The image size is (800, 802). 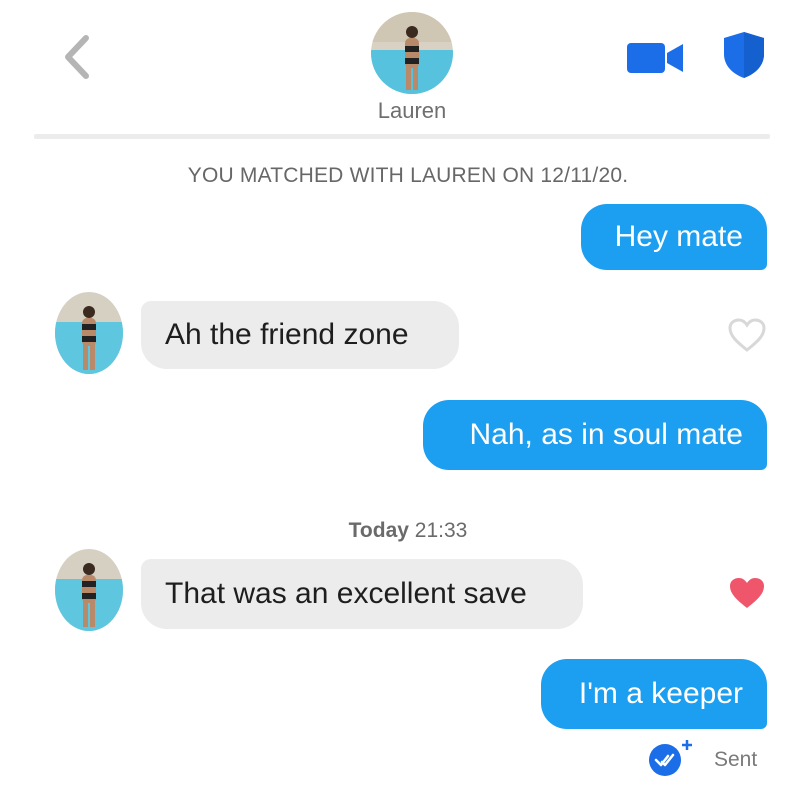 I want to click on match-notice: YOU MATCHED WITH LAUREN ON 12/11/20., so click(x=408, y=175).